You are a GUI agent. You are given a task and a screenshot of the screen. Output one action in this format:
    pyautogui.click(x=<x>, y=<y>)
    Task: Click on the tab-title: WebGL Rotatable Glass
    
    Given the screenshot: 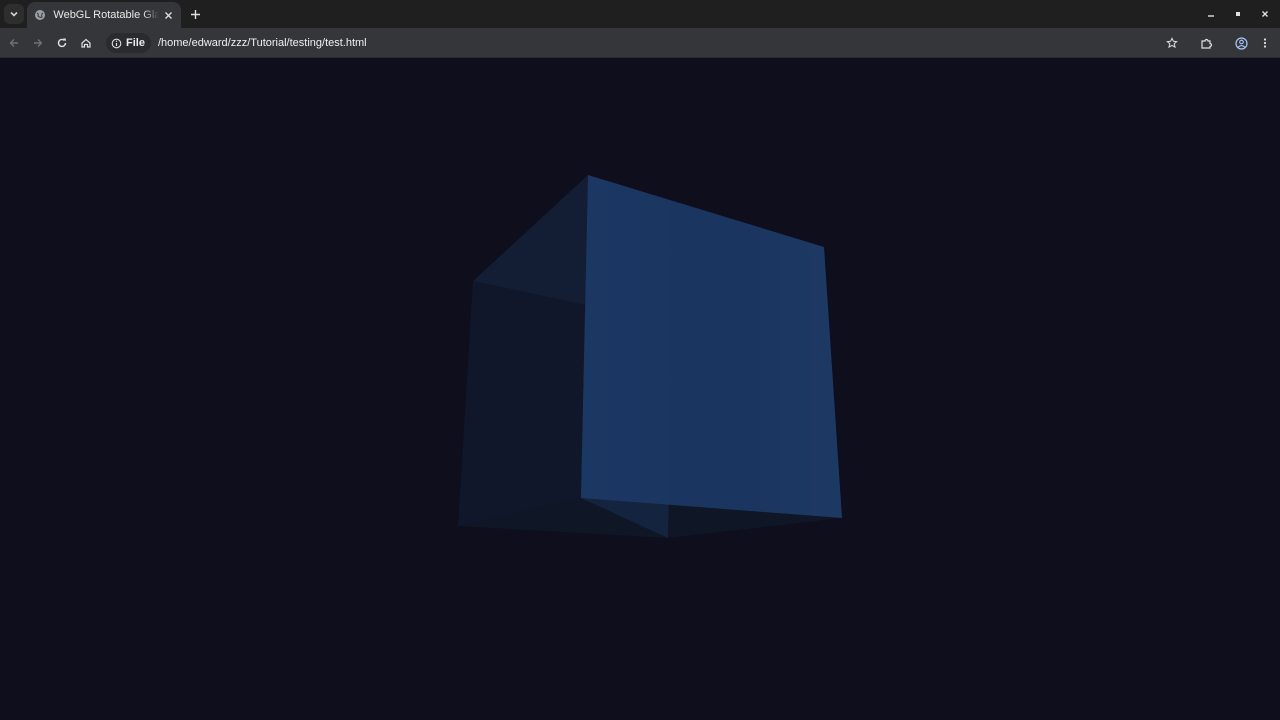 What is the action you would take?
    pyautogui.click(x=106, y=15)
    